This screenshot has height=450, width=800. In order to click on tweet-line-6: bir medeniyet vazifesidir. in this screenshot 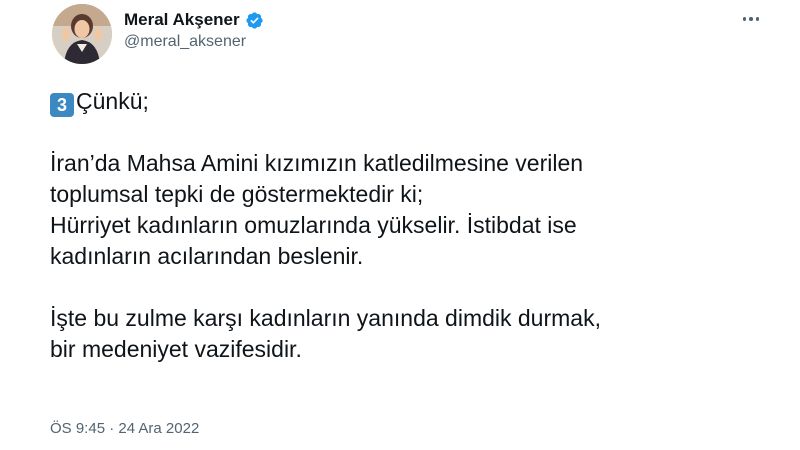, I will do `click(176, 349)`.